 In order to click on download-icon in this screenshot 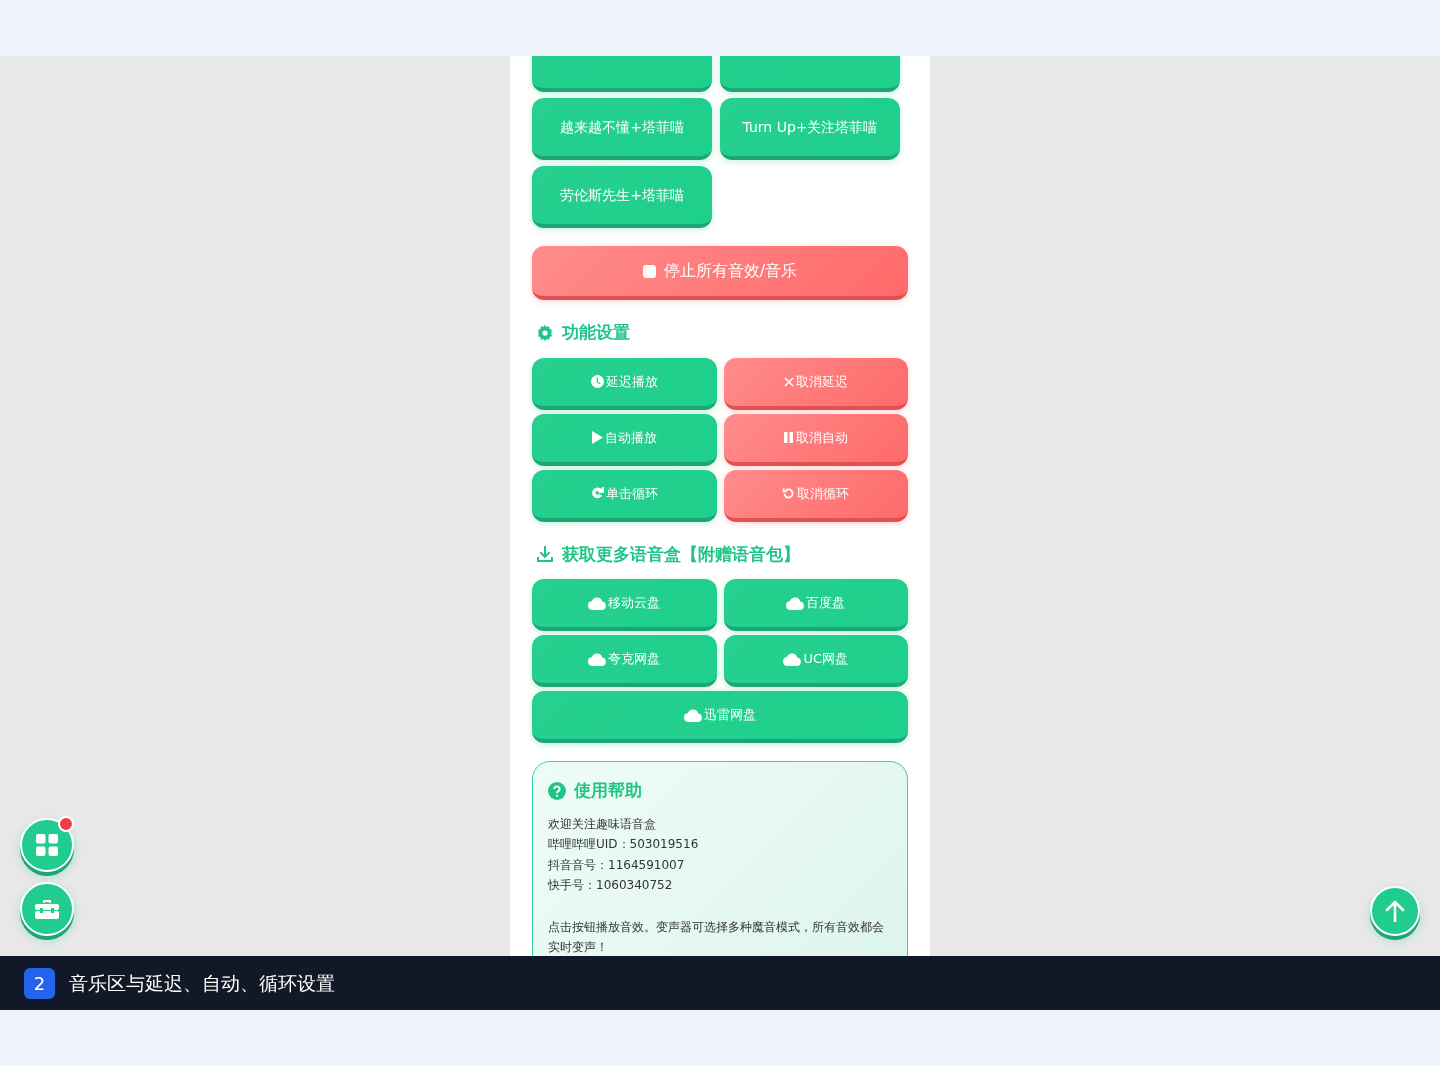, I will do `click(545, 554)`.